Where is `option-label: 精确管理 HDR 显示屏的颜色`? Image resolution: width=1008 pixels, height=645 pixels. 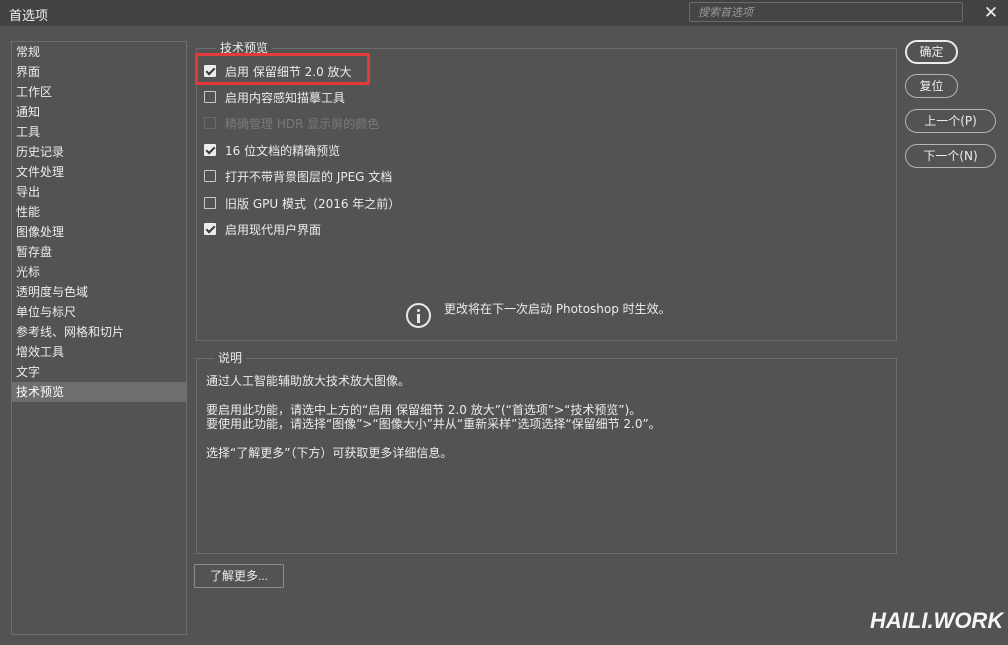 option-label: 精确管理 HDR 显示屏的颜色 is located at coordinates (302, 123).